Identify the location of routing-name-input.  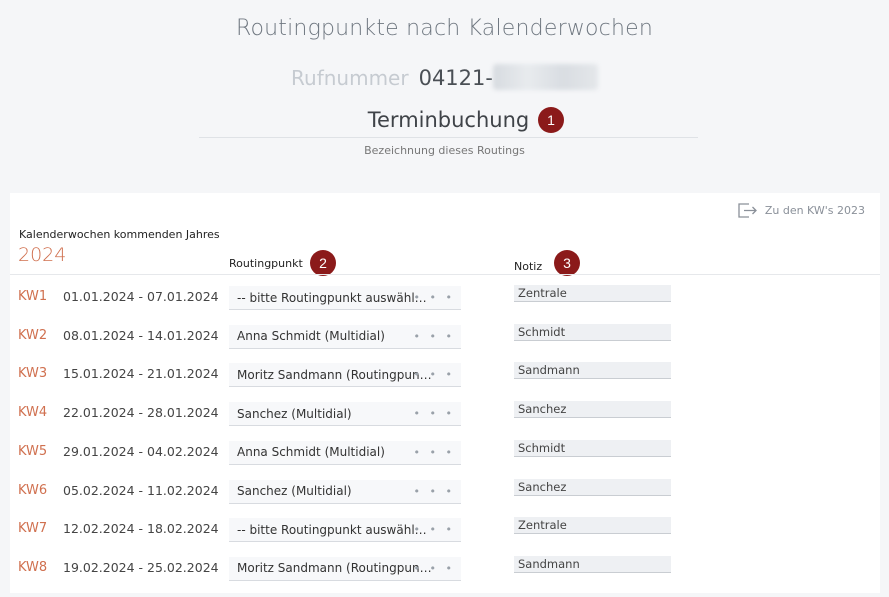
(448, 122).